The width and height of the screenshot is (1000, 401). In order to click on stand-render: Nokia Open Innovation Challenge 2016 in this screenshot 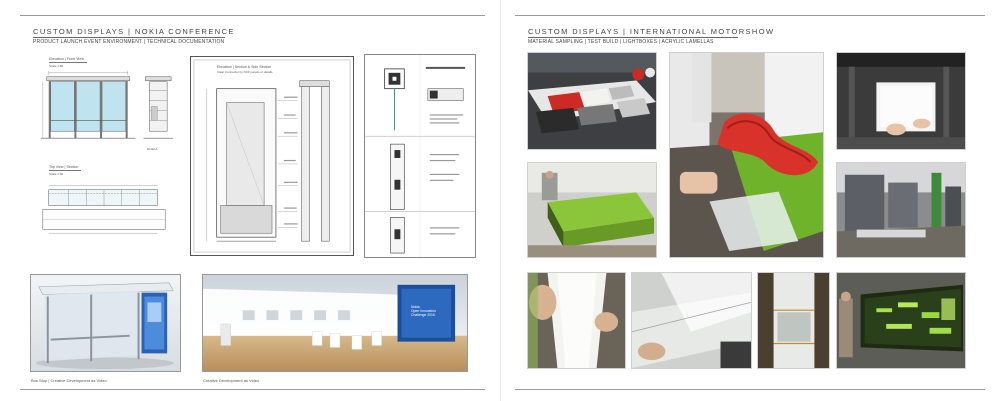, I will do `click(335, 323)`.